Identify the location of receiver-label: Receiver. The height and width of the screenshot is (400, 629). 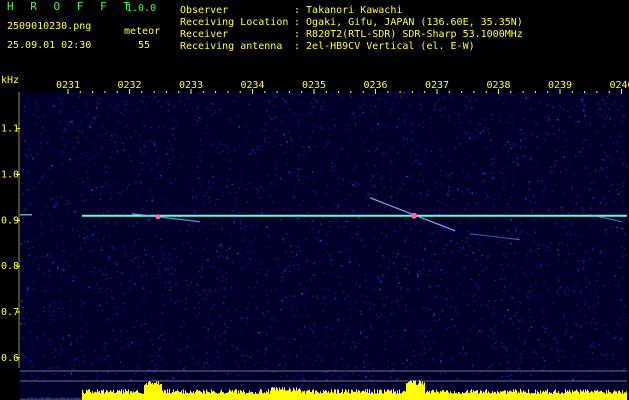
(204, 34).